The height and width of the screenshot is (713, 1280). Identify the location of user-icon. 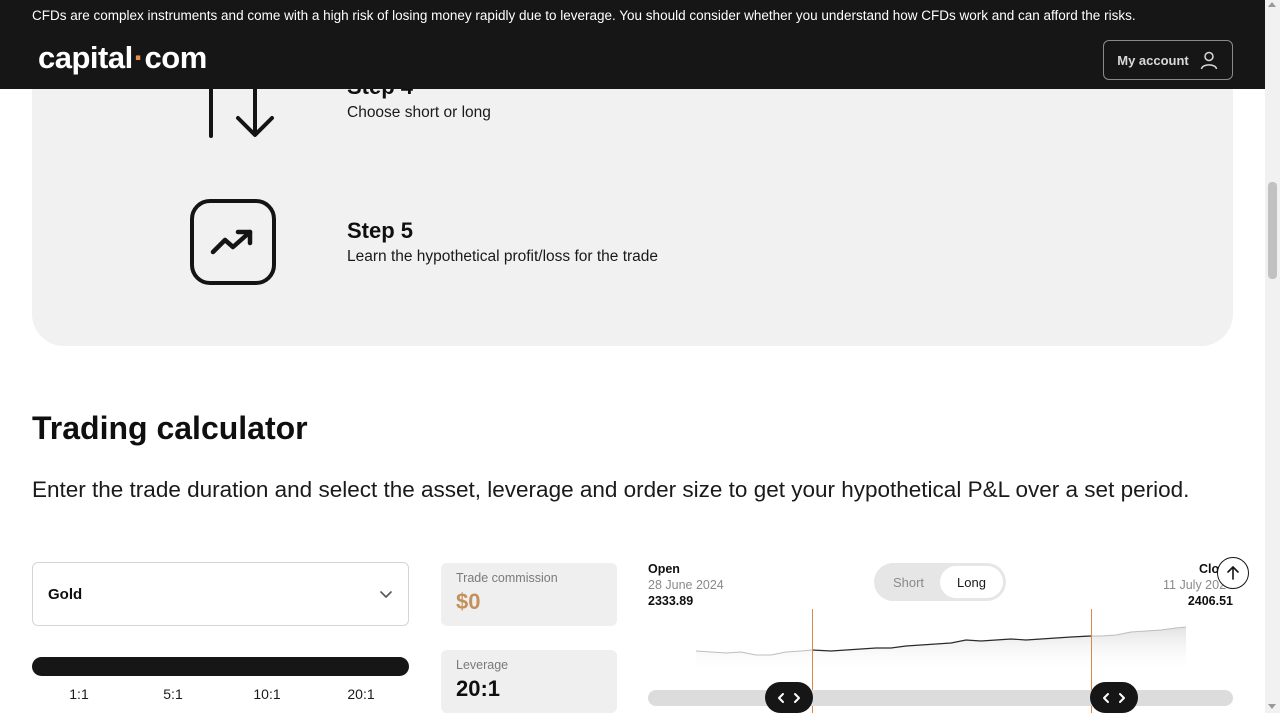
(1208, 60).